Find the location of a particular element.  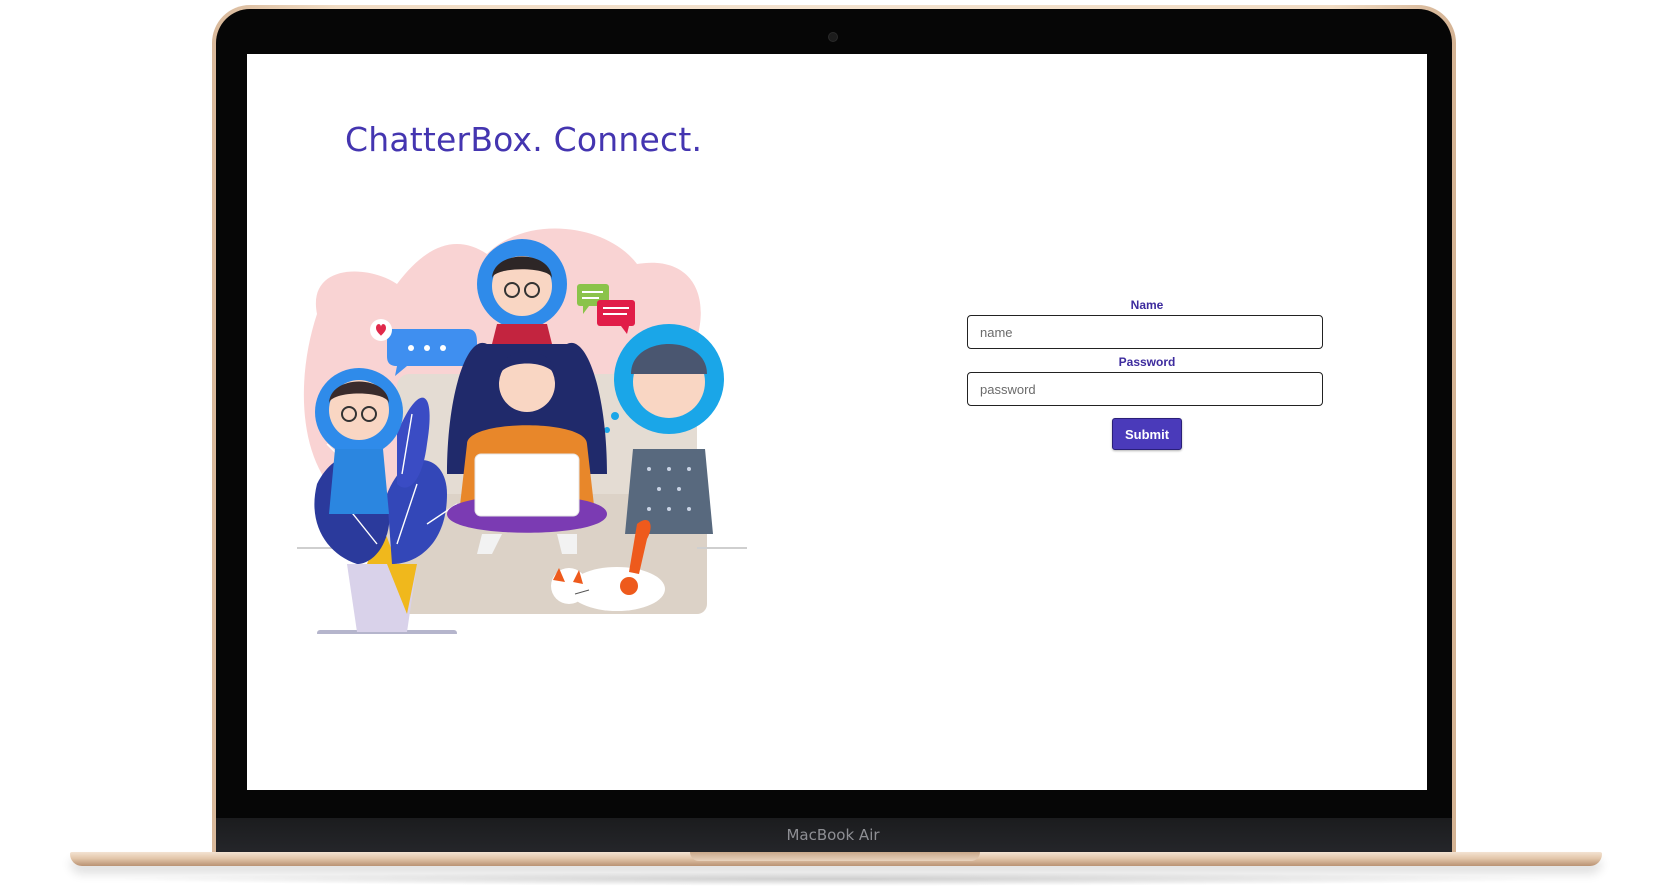

name-label: Name is located at coordinates (1147, 305).